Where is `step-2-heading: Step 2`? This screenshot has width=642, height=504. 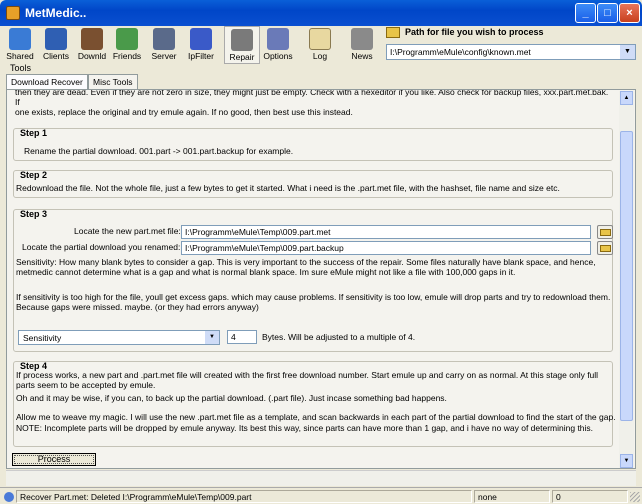
step-2-heading: Step 2 is located at coordinates (34, 175).